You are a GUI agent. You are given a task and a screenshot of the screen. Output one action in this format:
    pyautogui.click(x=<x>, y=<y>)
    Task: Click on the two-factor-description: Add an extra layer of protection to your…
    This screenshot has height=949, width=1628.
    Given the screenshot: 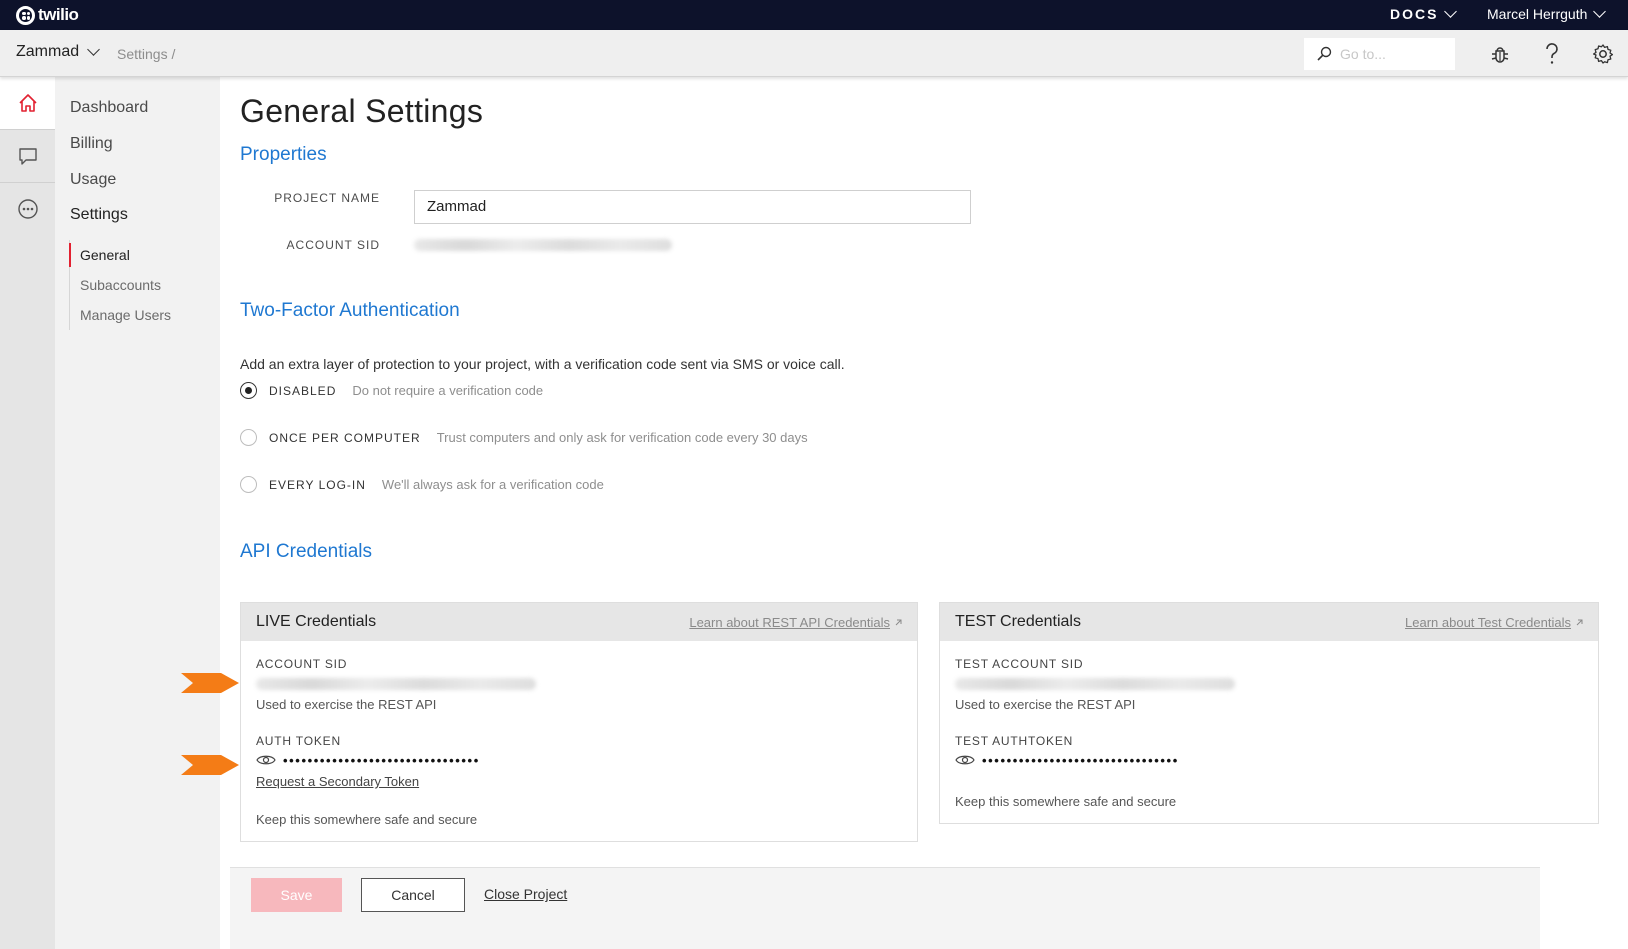 What is the action you would take?
    pyautogui.click(x=542, y=364)
    